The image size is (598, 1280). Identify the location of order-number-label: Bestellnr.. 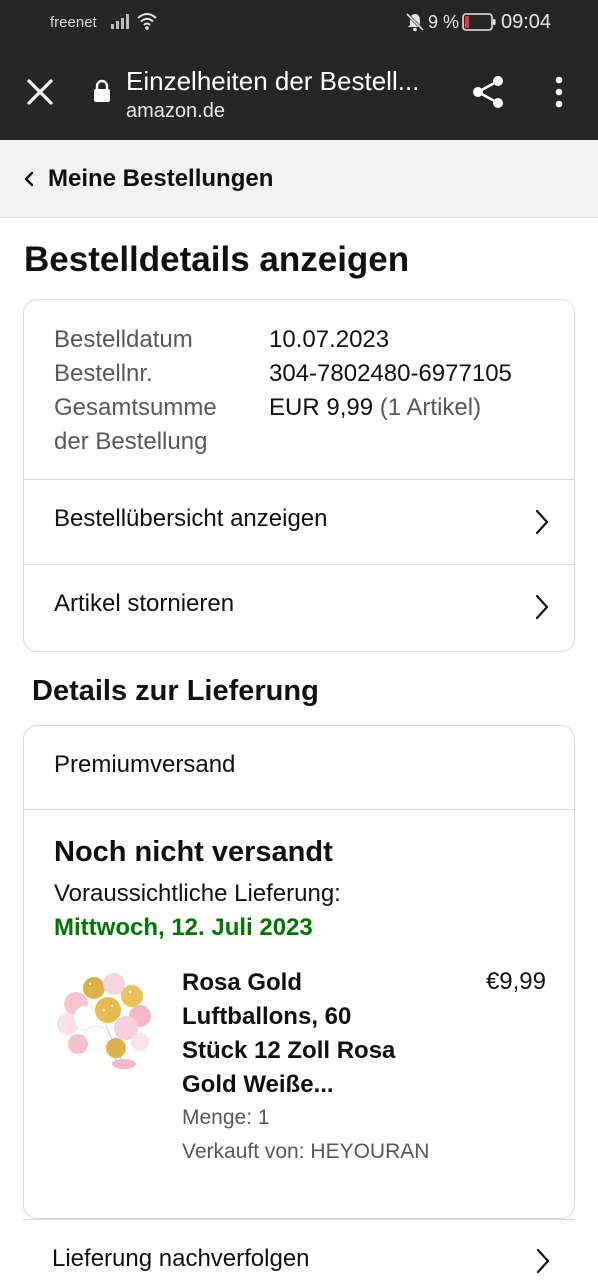
(103, 373).